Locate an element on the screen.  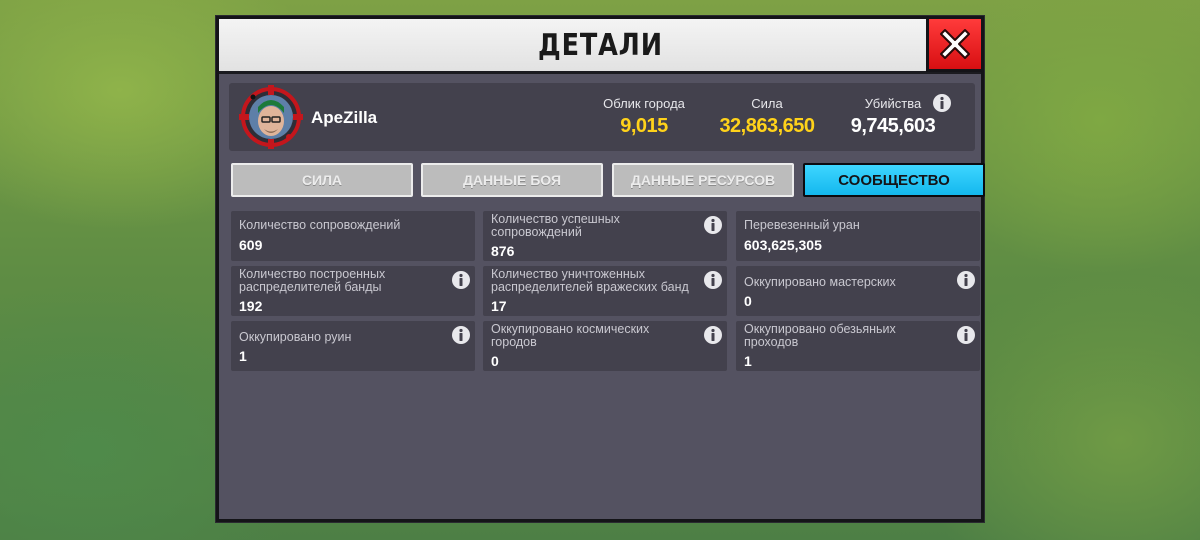
stat-value: 32,863,650 is located at coordinates (767, 126).